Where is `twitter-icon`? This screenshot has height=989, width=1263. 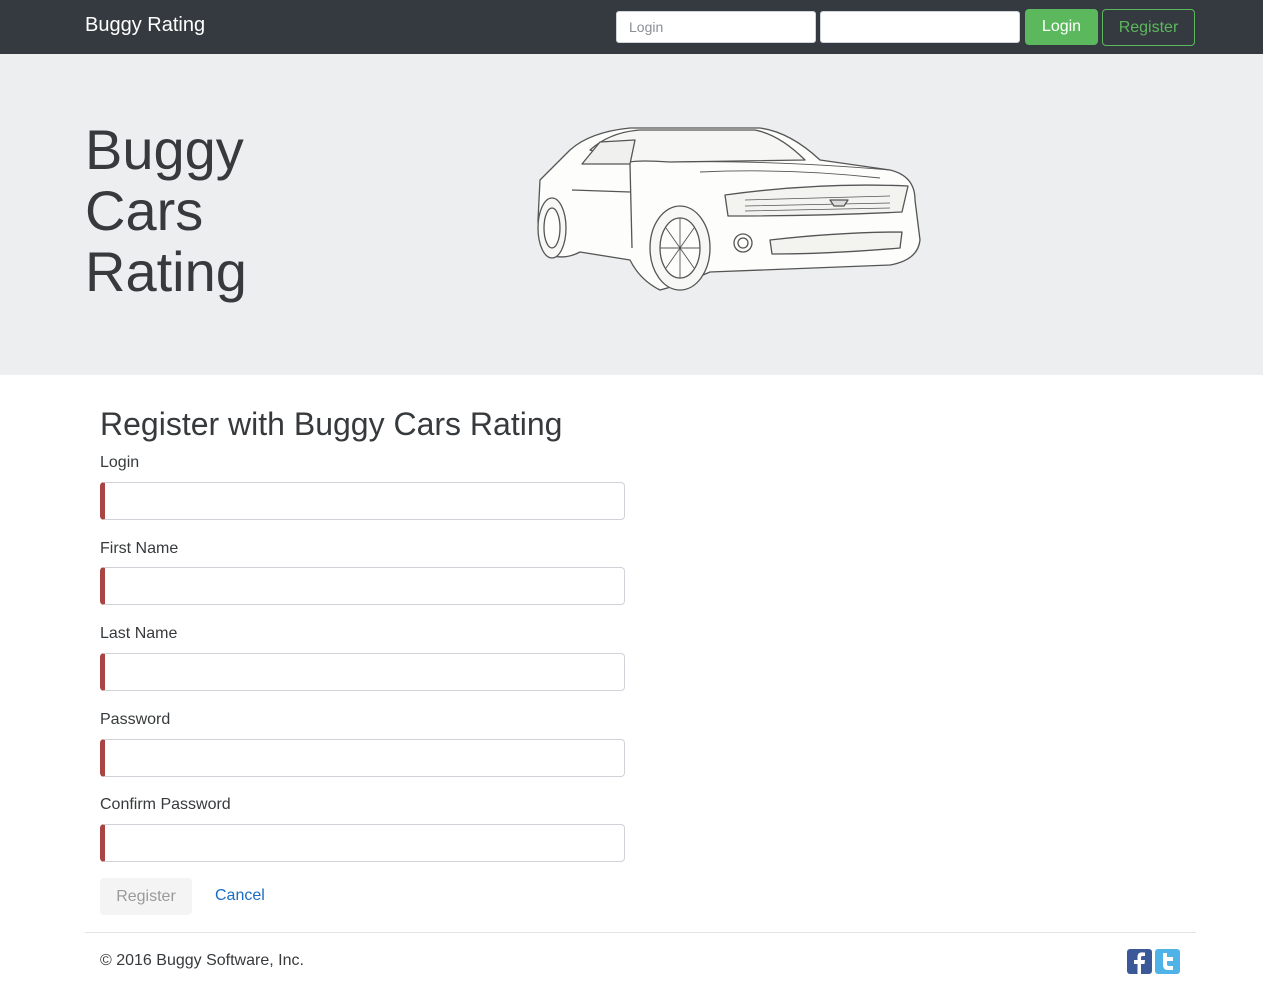
twitter-icon is located at coordinates (1167, 961).